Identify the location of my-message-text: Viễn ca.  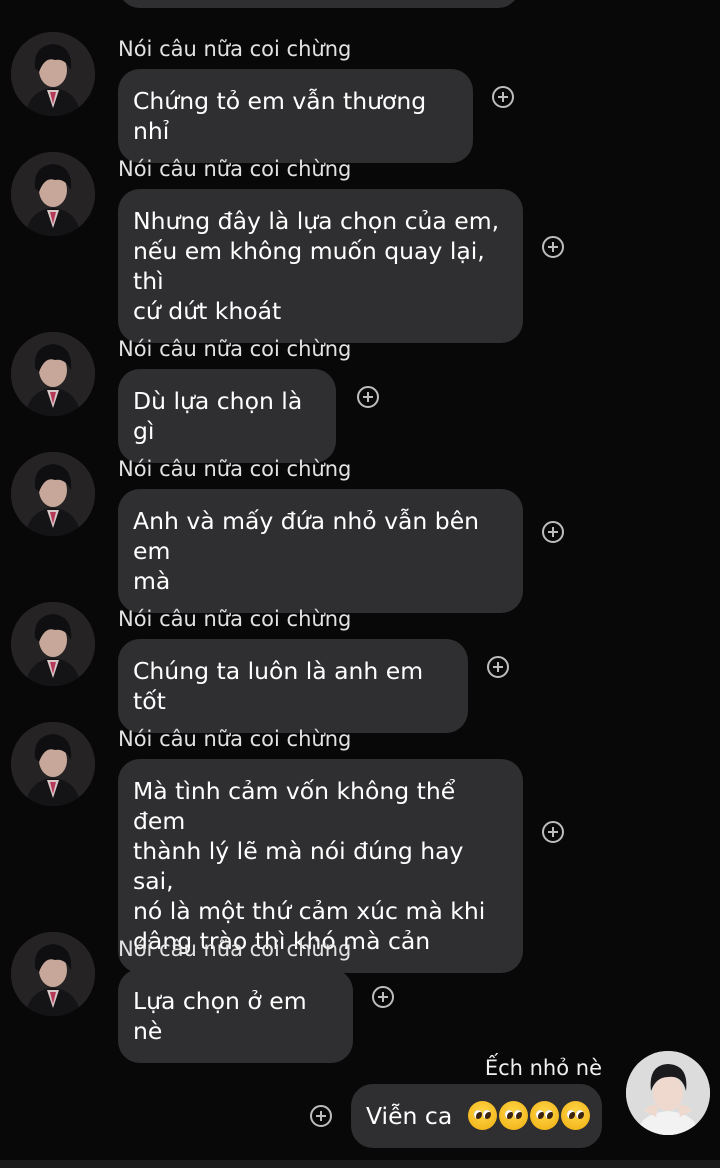
(409, 1116).